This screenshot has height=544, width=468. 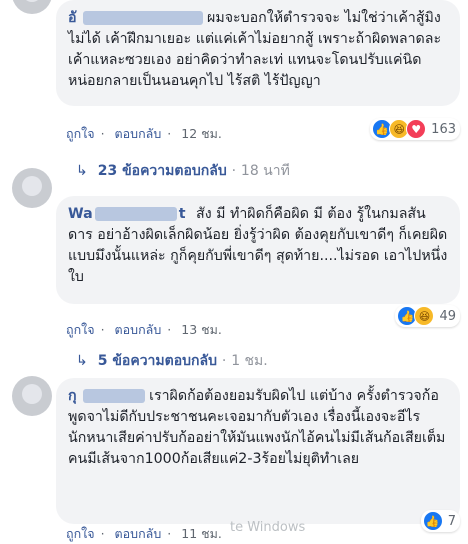 What do you see at coordinates (251, 396) in the screenshot?
I see `comment-text-line1: เราผิดก้อต้องยอมรับผิดไป แต่บ้าง` at bounding box center [251, 396].